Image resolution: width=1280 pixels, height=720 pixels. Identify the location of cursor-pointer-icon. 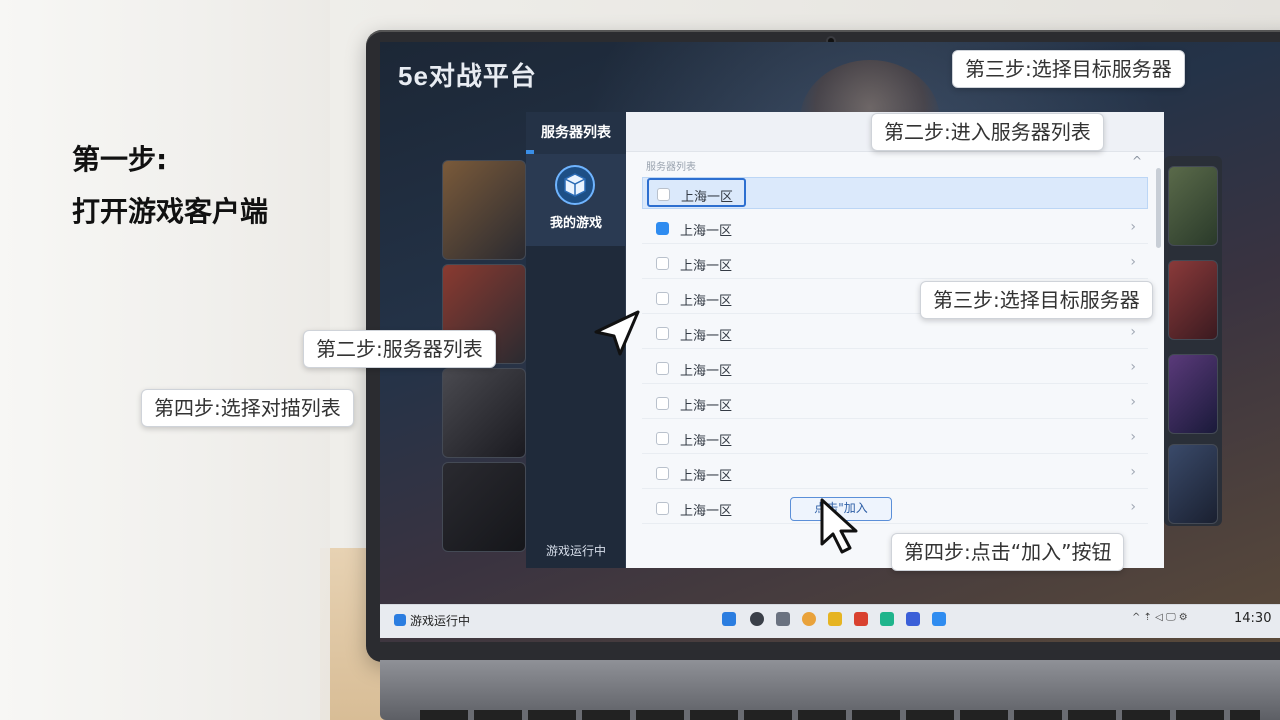
(839, 526).